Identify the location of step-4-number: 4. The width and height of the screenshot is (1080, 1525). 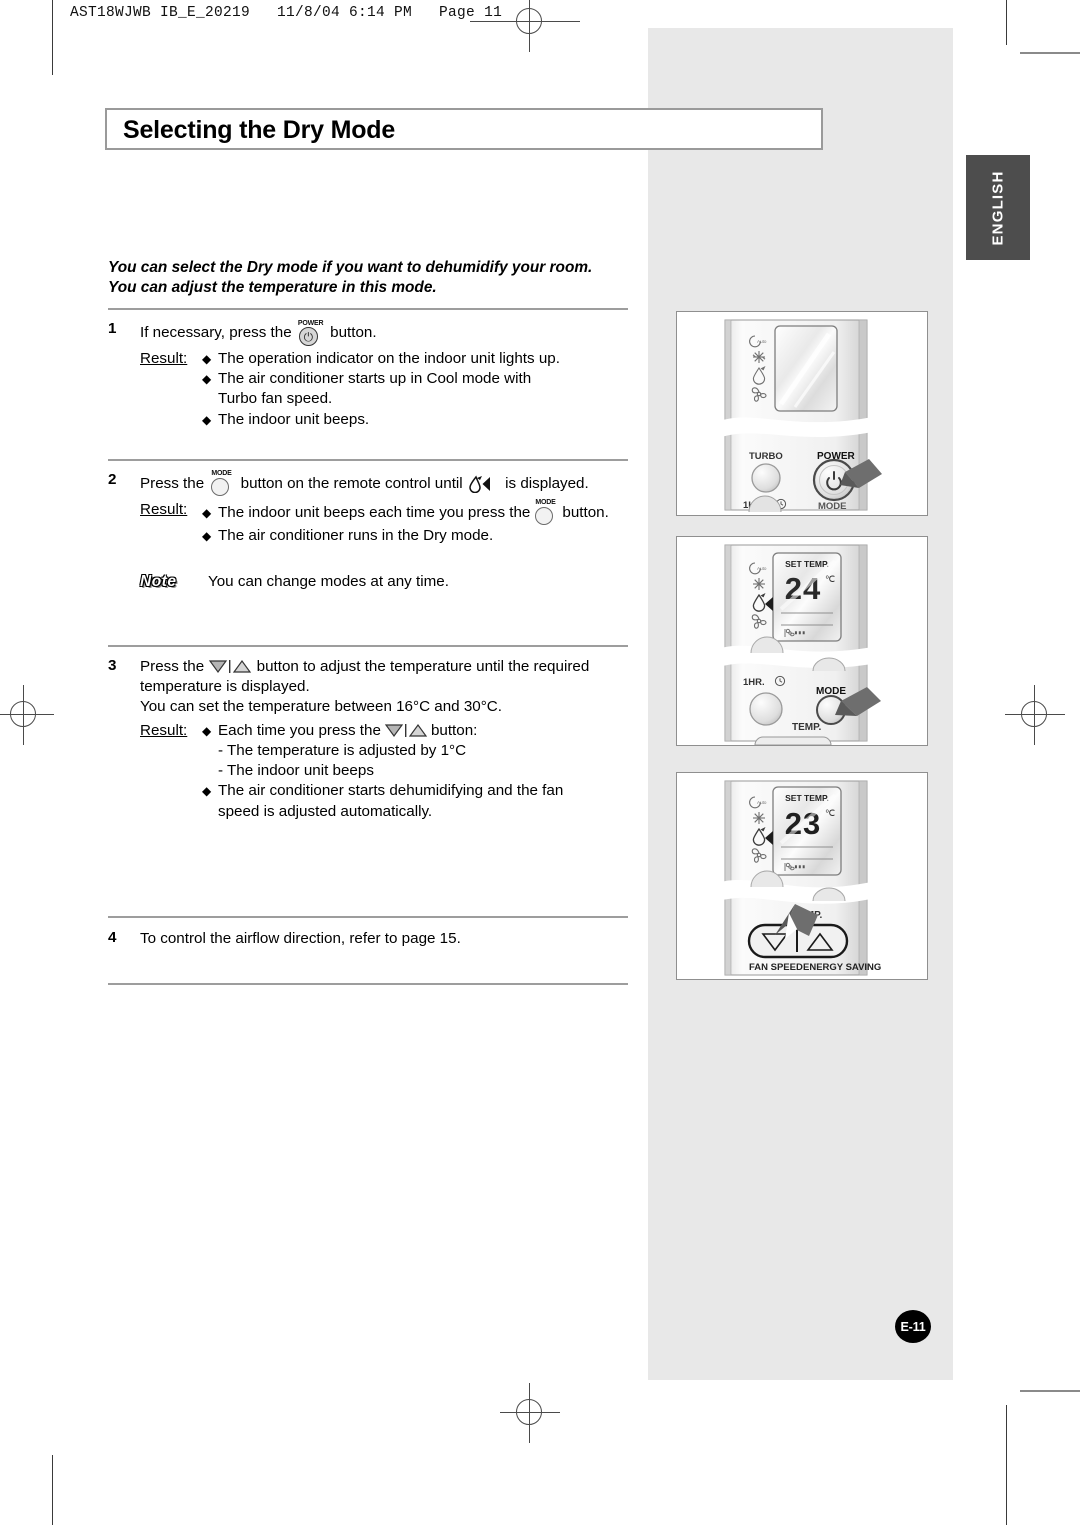
(112, 937).